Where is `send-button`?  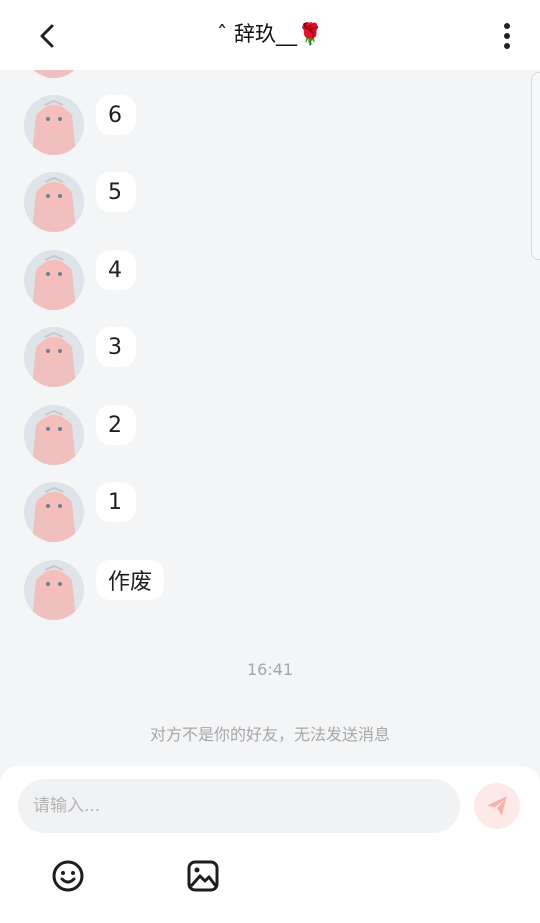 send-button is located at coordinates (497, 806).